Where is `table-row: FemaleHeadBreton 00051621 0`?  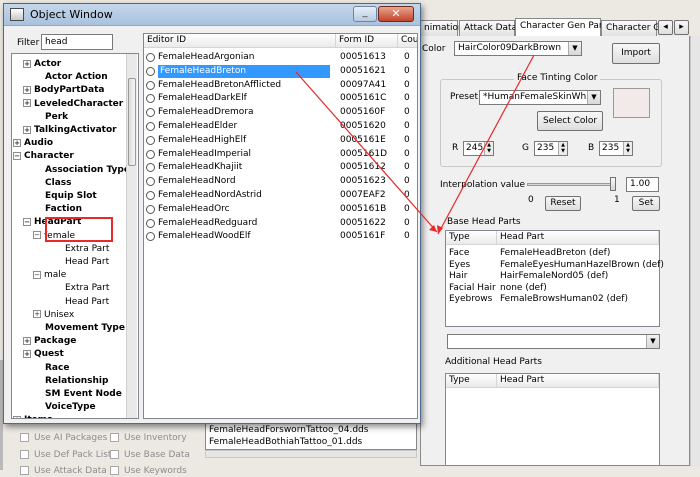
table-row: FemaleHeadBreton 00051621 0 is located at coordinates (280, 71).